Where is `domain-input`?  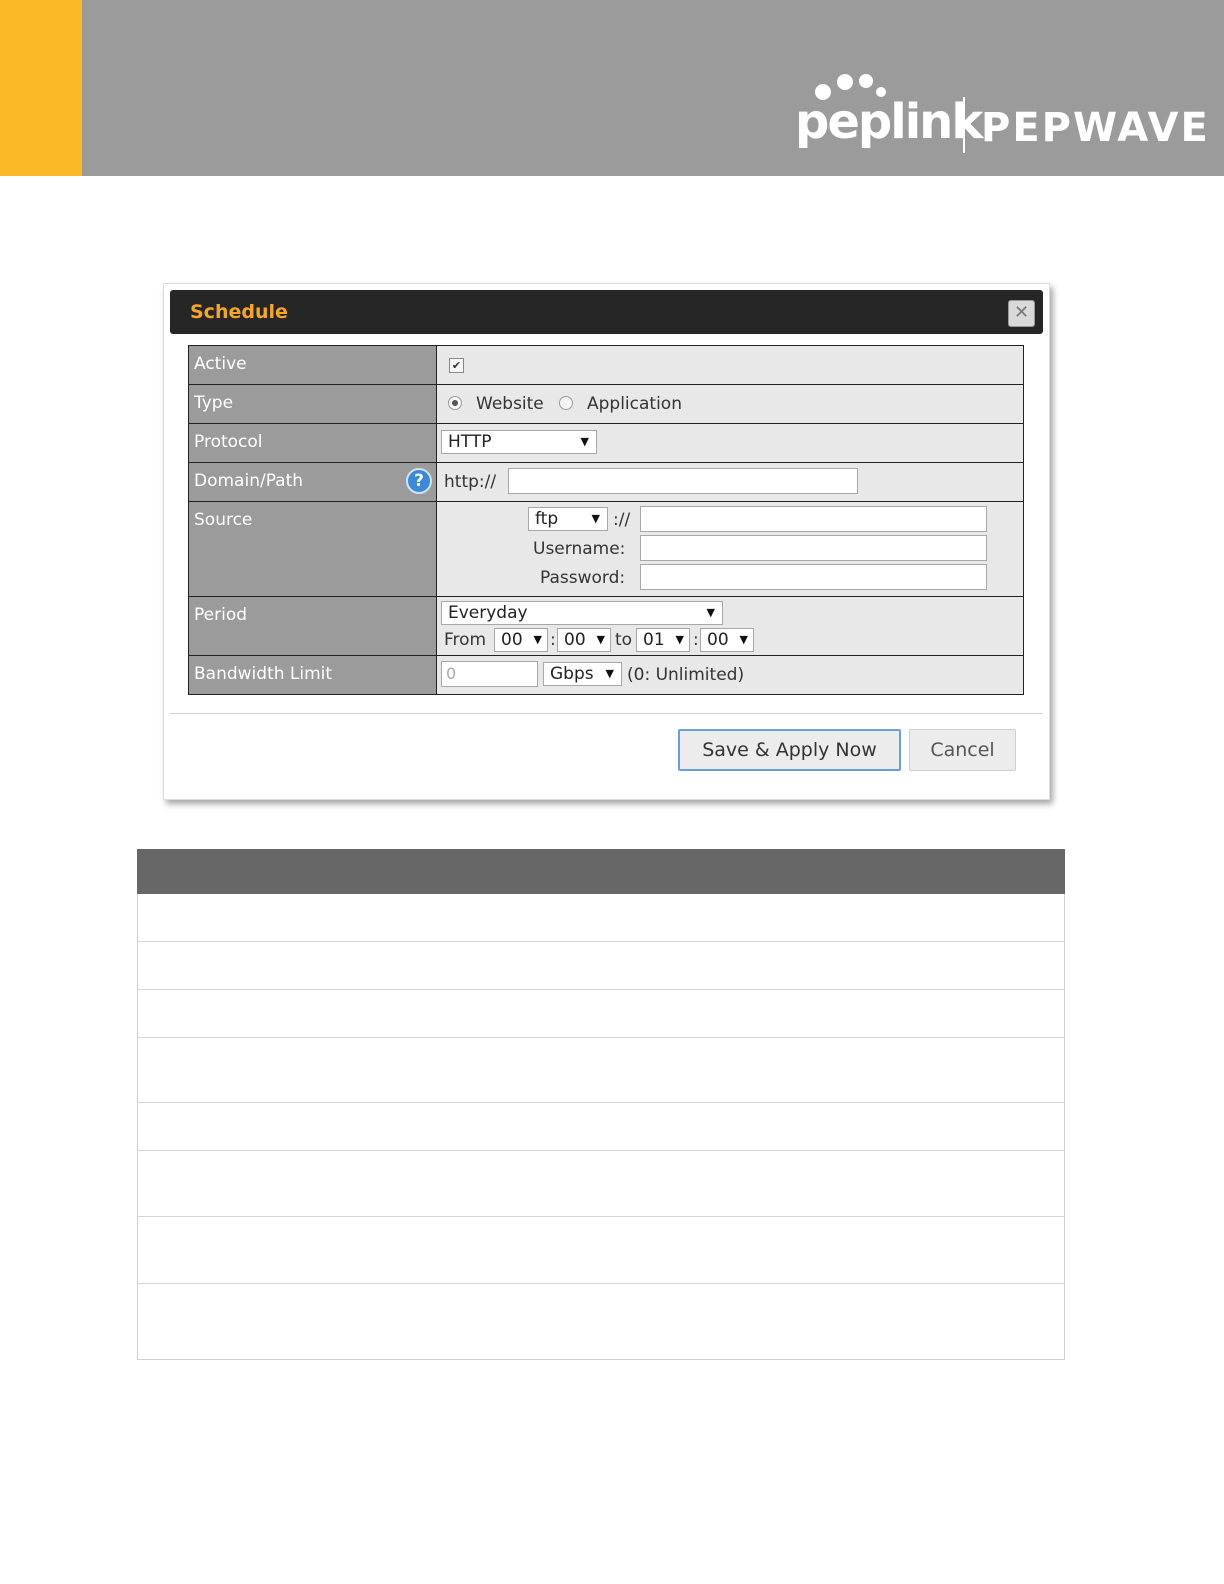 domain-input is located at coordinates (683, 481).